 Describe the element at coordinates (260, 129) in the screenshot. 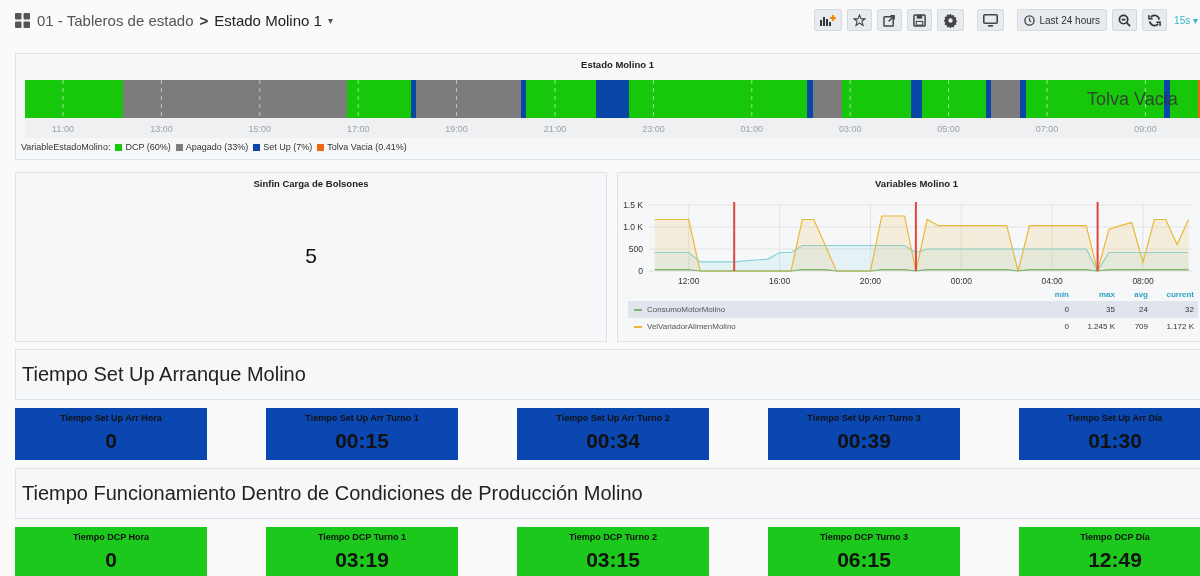

I see `axis-label: 15:00` at that location.